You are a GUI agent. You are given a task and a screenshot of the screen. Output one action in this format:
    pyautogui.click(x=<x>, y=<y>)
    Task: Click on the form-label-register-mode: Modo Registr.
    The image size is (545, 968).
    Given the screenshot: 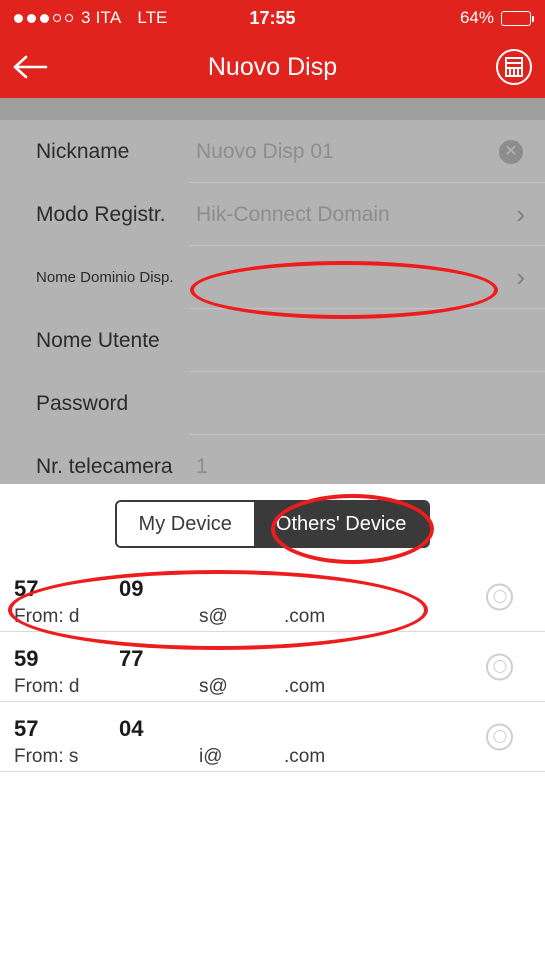 What is the action you would take?
    pyautogui.click(x=101, y=214)
    